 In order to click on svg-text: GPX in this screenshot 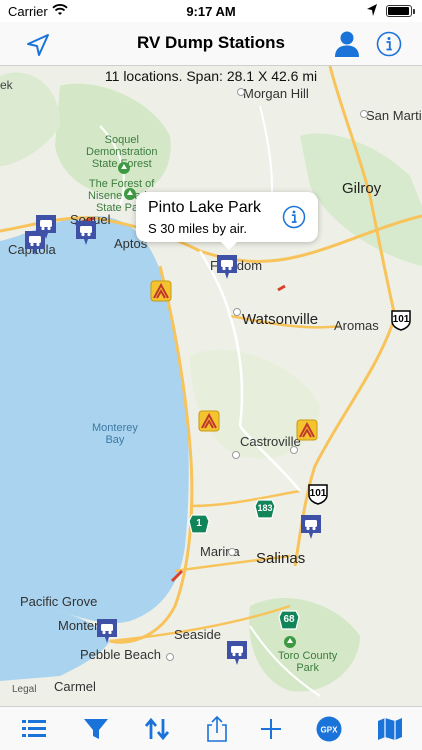, I will do `click(330, 730)`.